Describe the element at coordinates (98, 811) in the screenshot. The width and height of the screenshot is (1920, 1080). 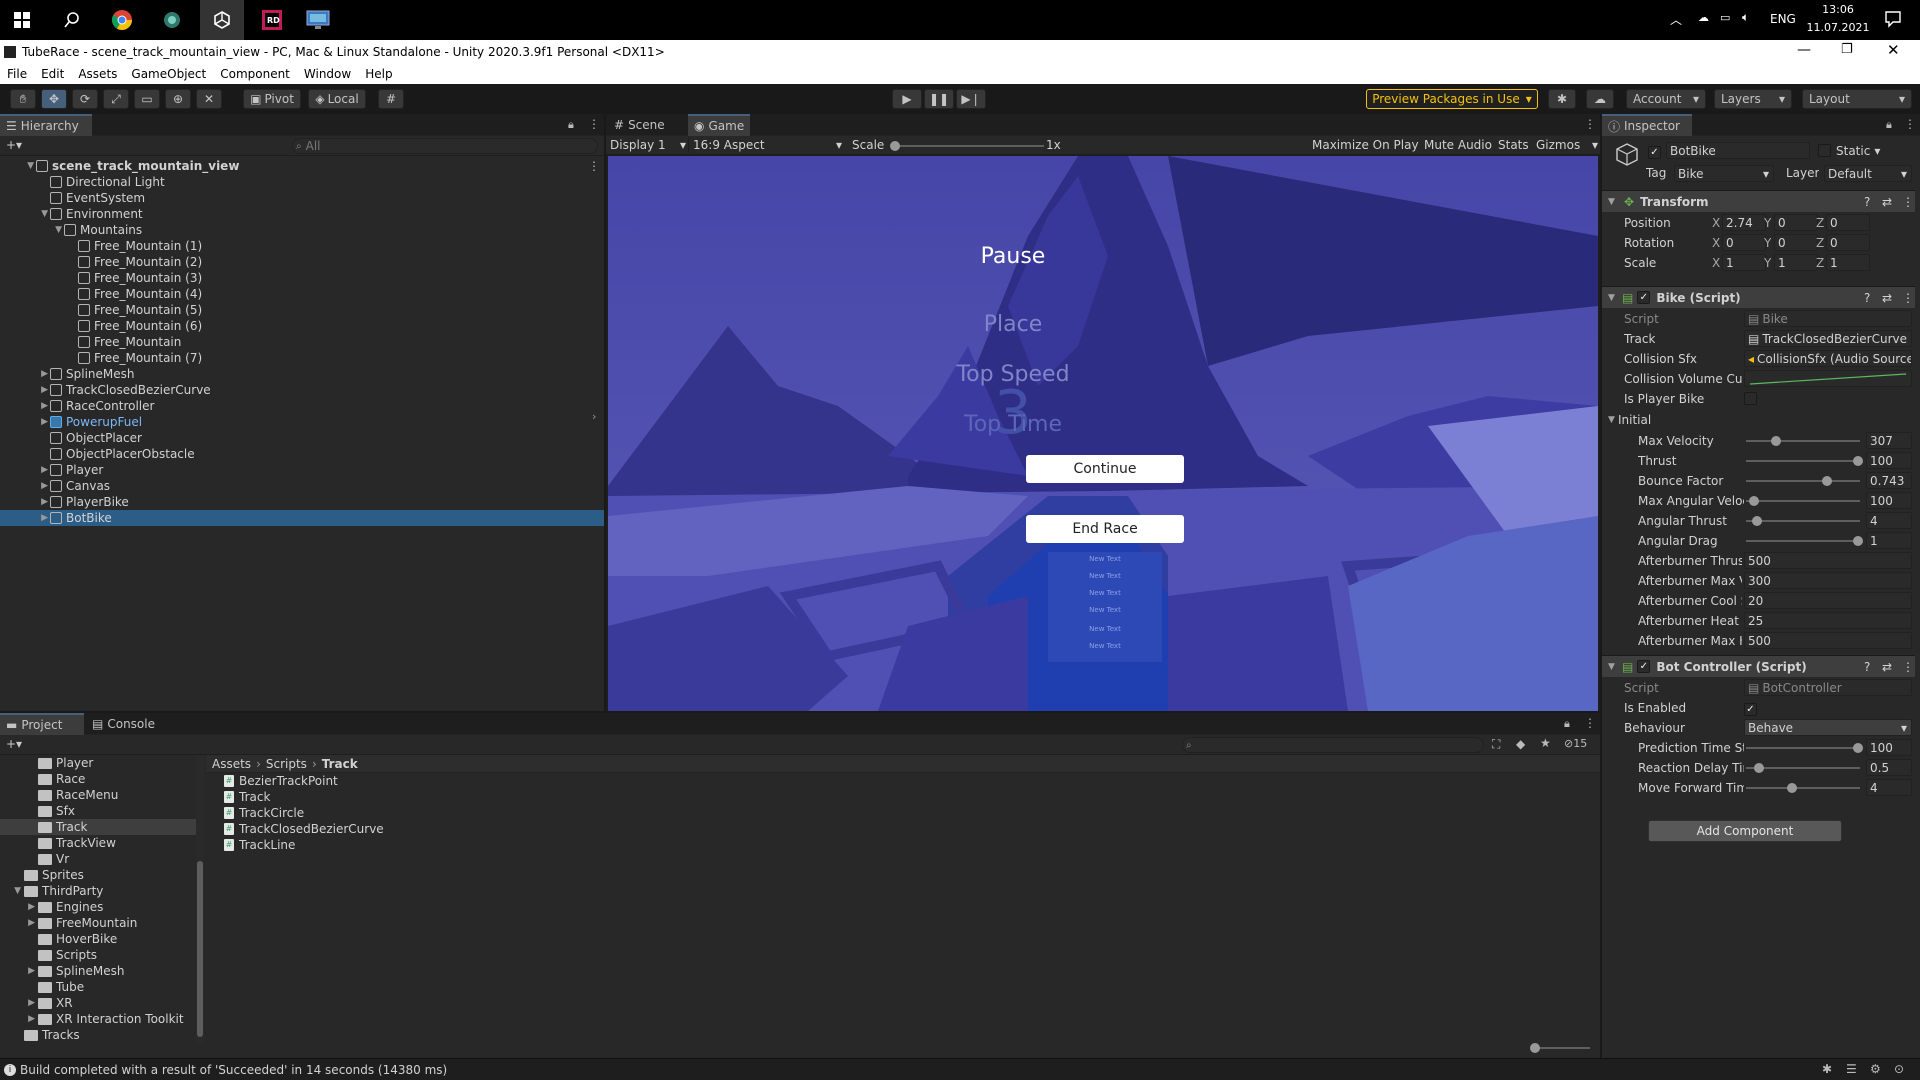
I see `project-folder-row: Sfx` at that location.